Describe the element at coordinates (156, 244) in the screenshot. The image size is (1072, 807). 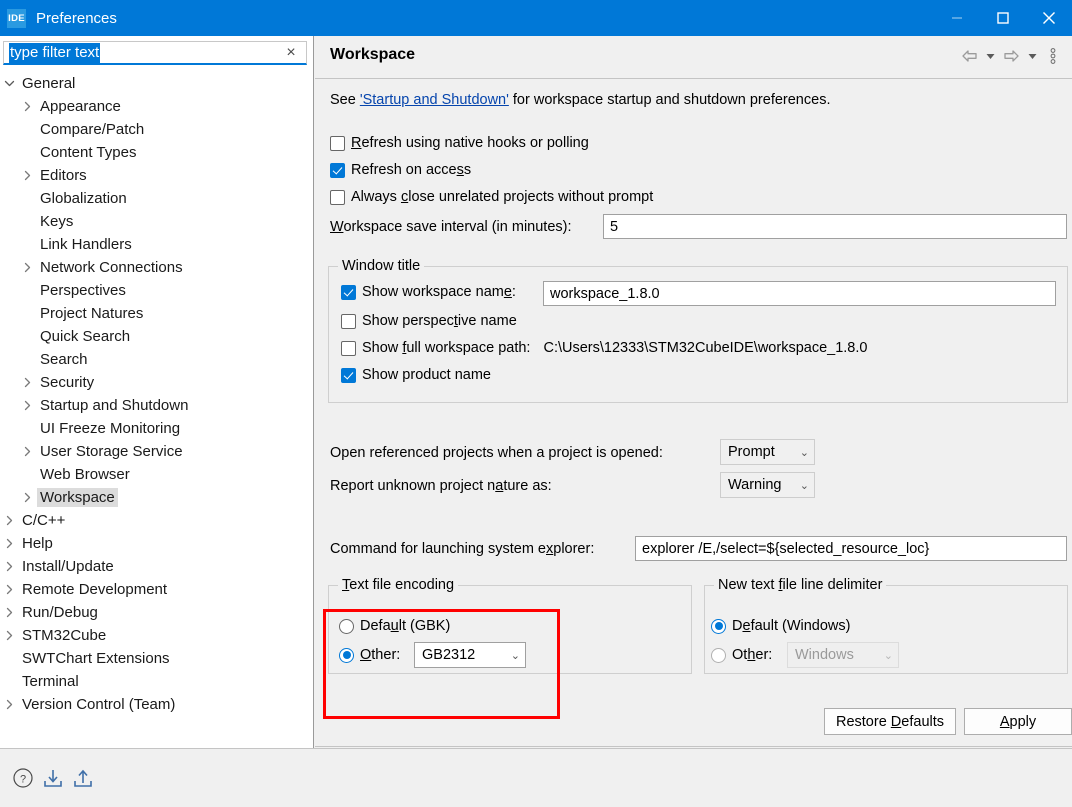
I see `tree-item-link-handlers: Link Handlers` at that location.